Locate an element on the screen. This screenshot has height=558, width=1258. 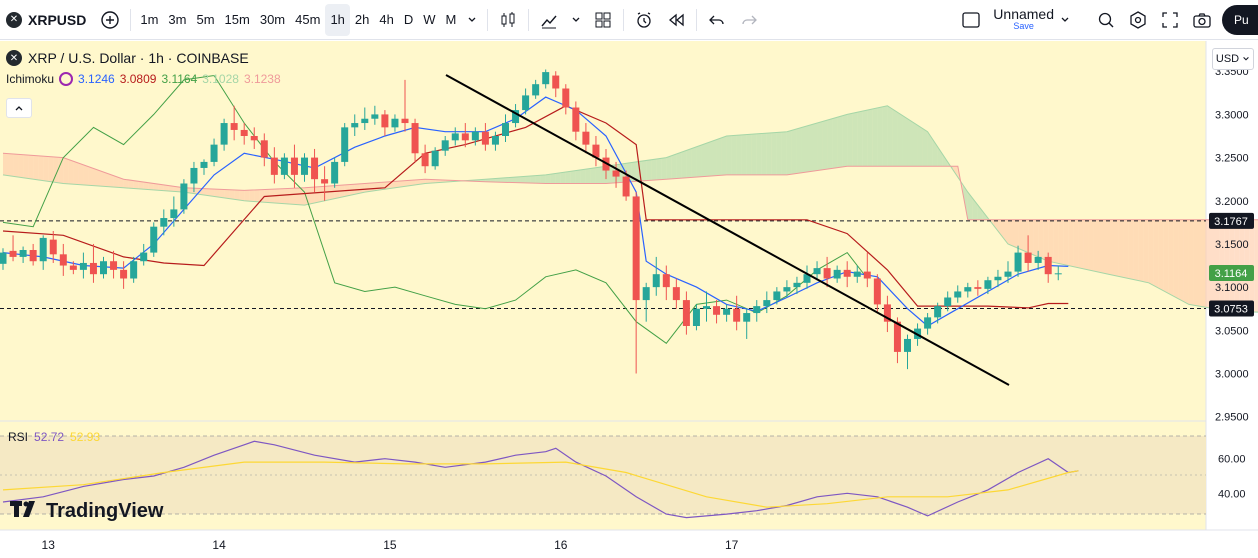
rsi-label: RSI is located at coordinates (18, 437).